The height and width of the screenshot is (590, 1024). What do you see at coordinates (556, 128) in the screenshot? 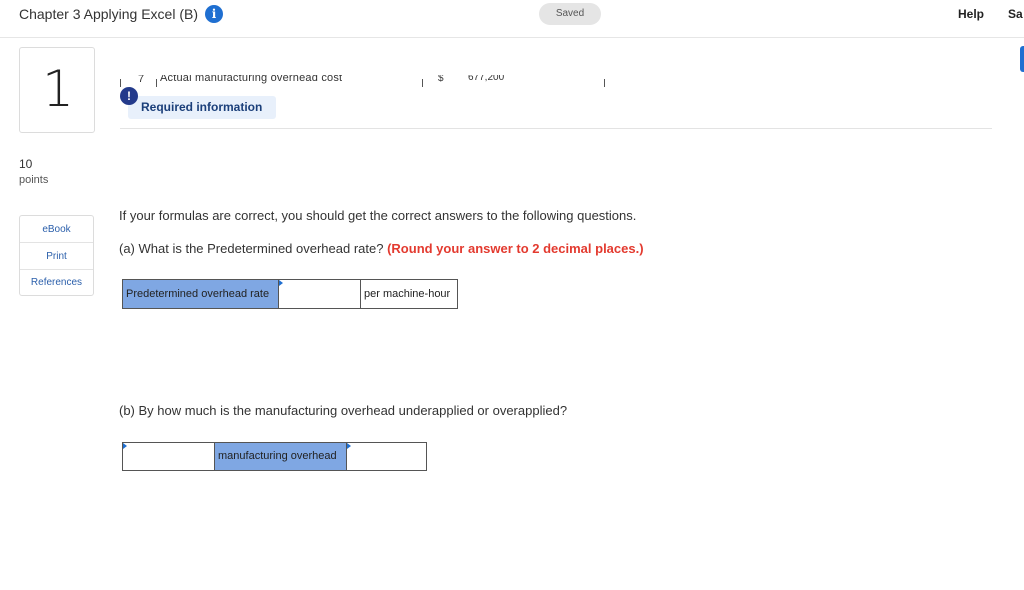
I see `divider` at bounding box center [556, 128].